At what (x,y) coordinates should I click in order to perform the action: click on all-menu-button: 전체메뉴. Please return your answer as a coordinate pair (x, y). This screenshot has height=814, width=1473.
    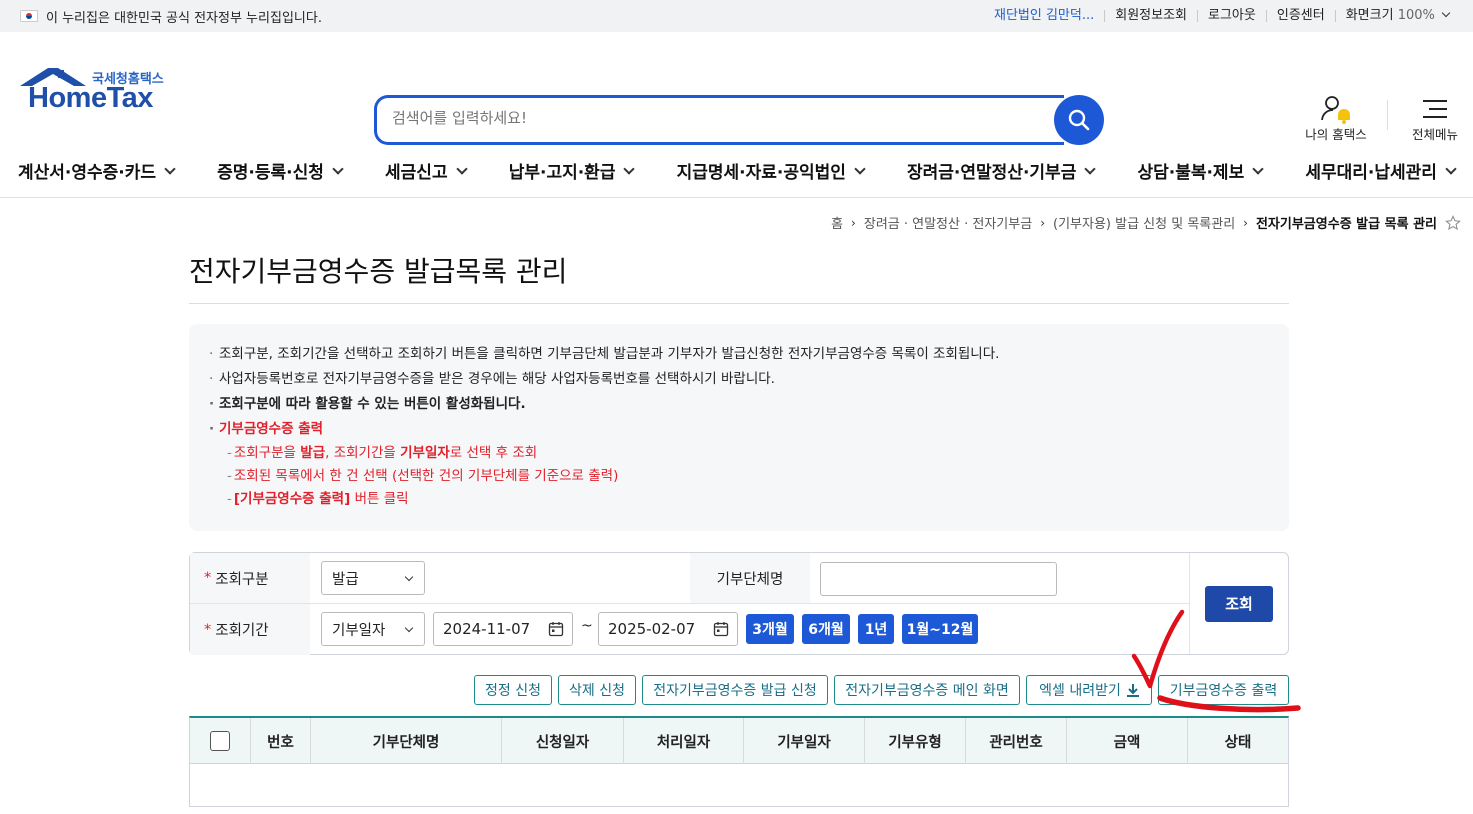
    Looking at the image, I should click on (1435, 118).